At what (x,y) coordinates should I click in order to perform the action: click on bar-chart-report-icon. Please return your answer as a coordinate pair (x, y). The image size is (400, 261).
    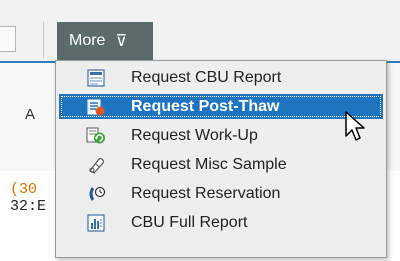
    Looking at the image, I should click on (96, 223).